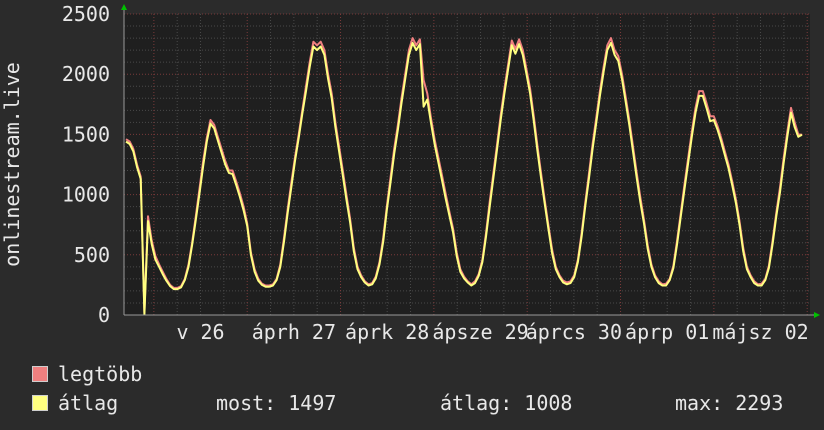  I want to click on x-axis-arrow, so click(817, 315).